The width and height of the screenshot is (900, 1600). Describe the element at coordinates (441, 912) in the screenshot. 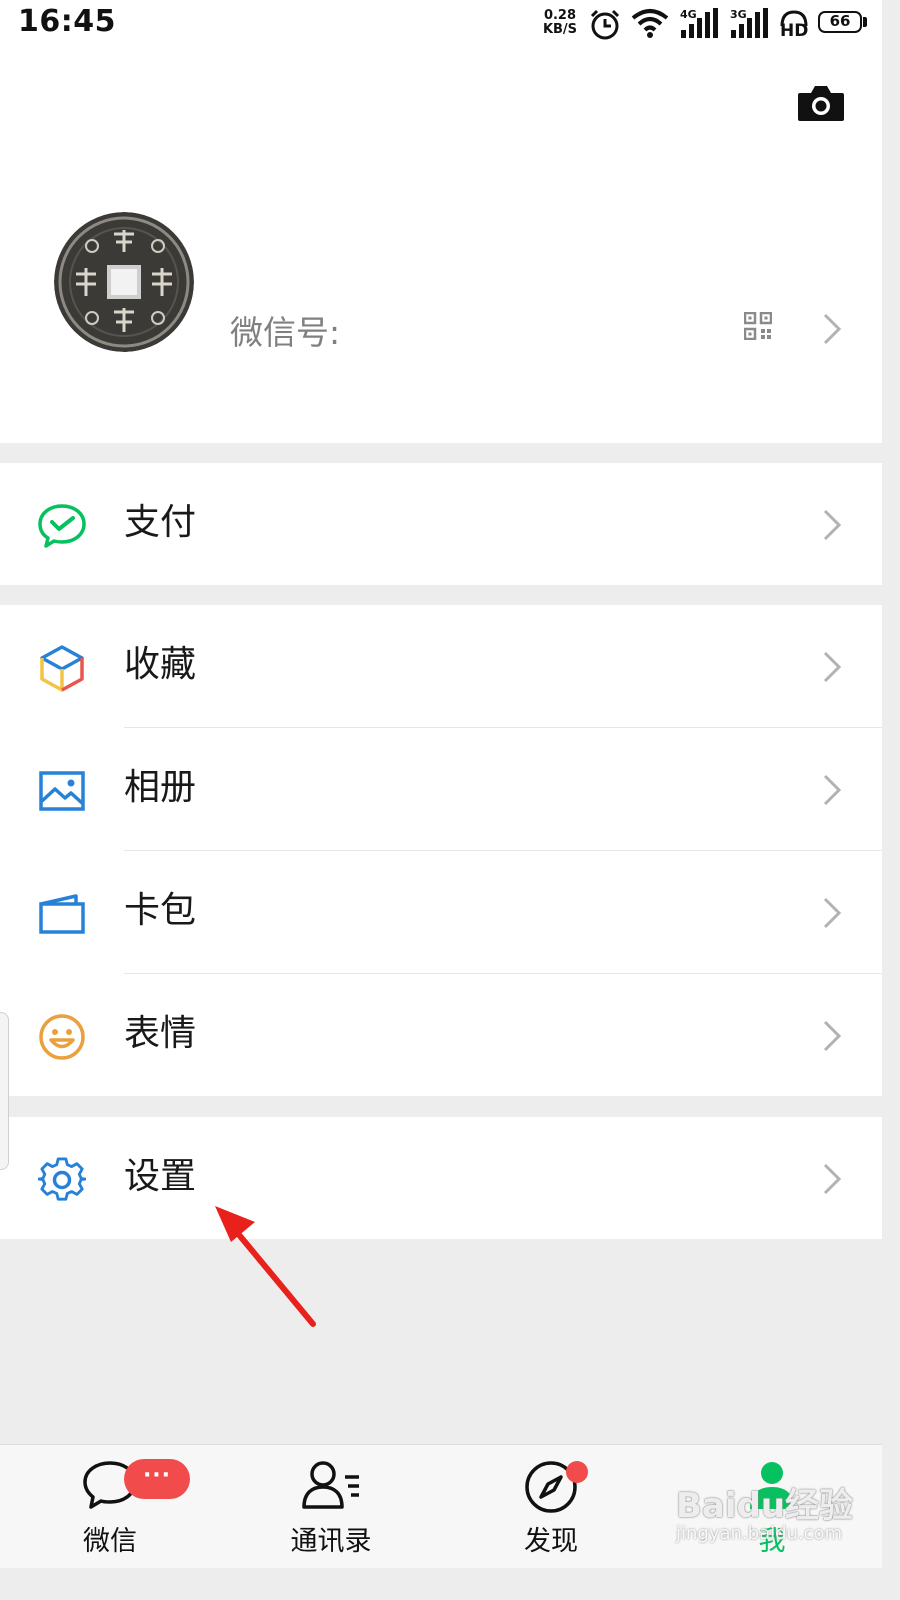

I see `menu-item-cards: 卡包` at that location.